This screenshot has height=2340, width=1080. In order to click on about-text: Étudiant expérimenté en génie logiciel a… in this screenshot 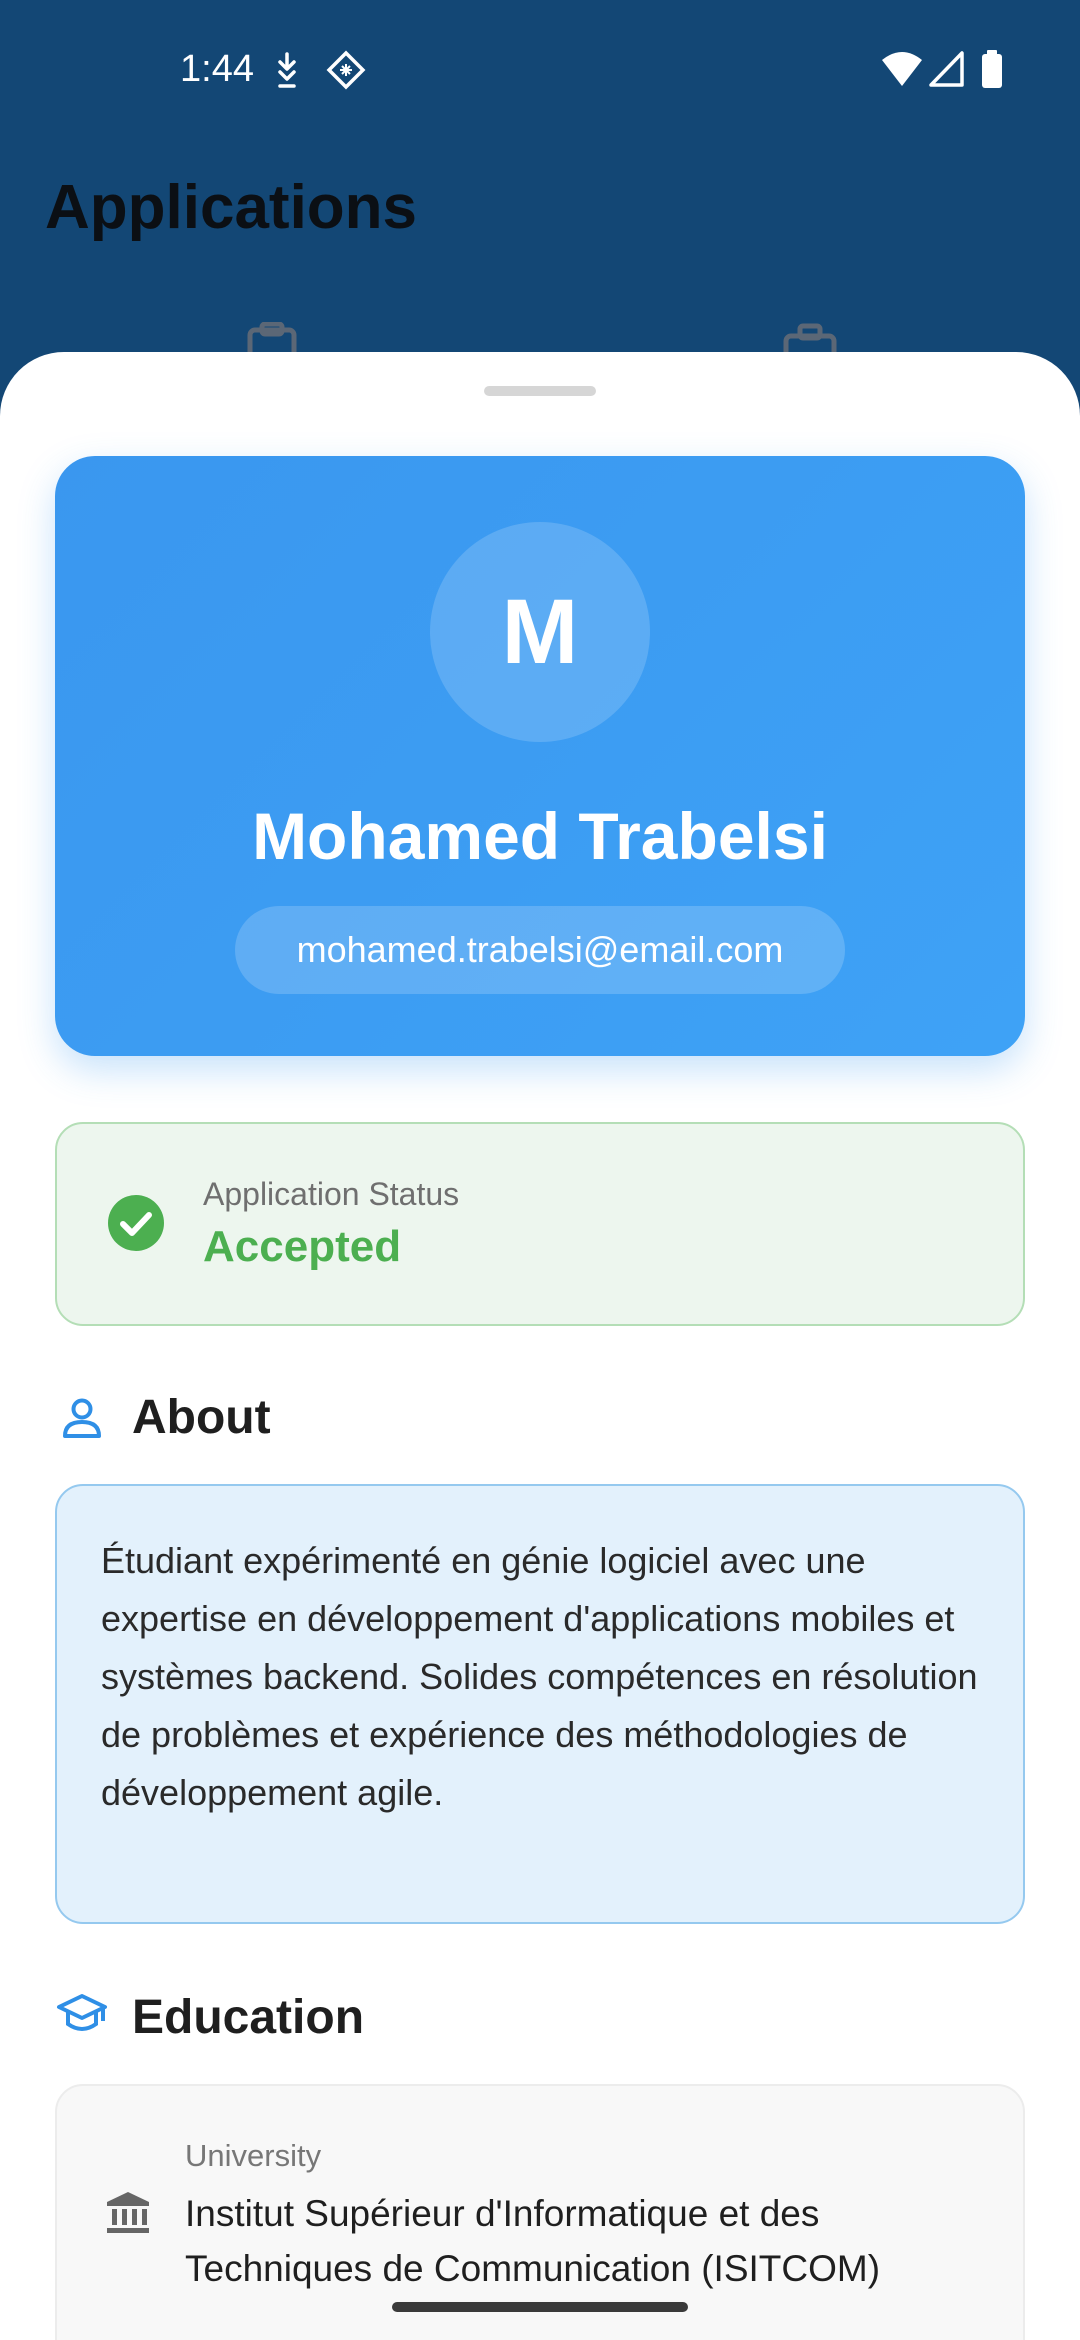, I will do `click(539, 1676)`.